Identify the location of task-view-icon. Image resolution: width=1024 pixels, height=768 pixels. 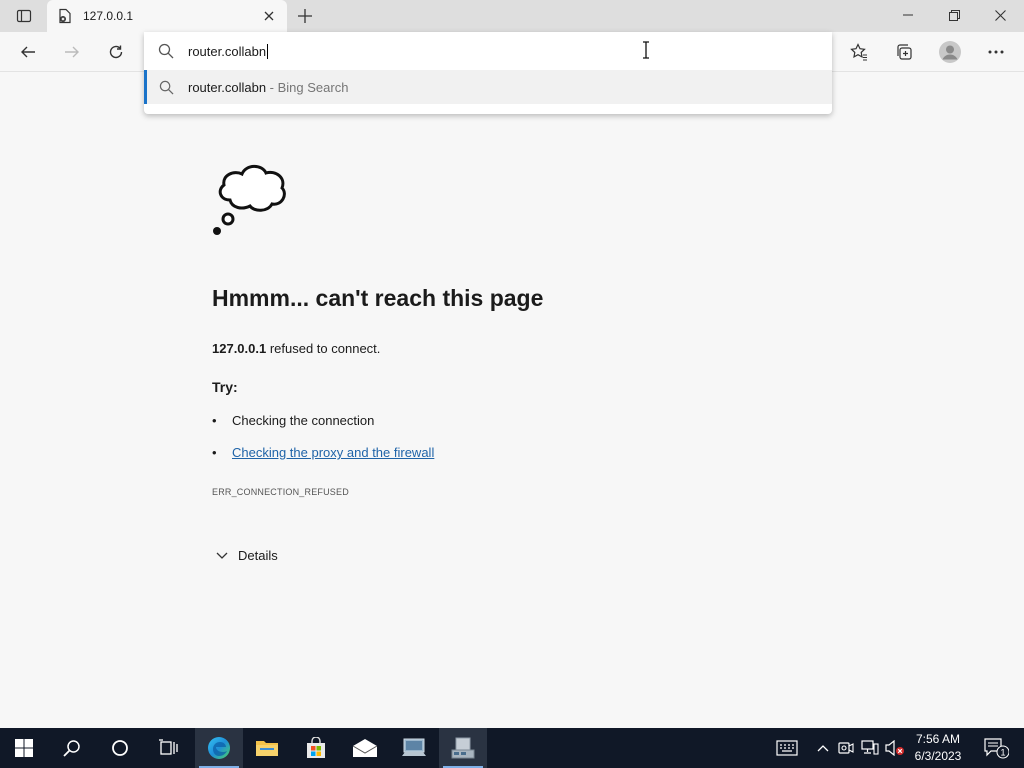
(168, 747).